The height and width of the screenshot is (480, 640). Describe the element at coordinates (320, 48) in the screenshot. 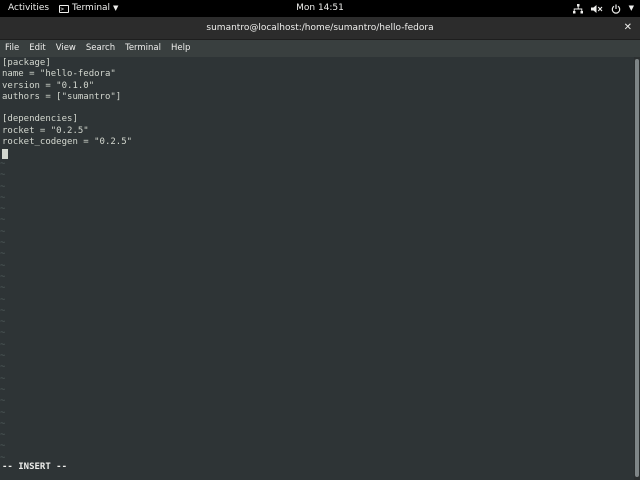

I see `menubar: File Edit View Search Terminal Help` at that location.